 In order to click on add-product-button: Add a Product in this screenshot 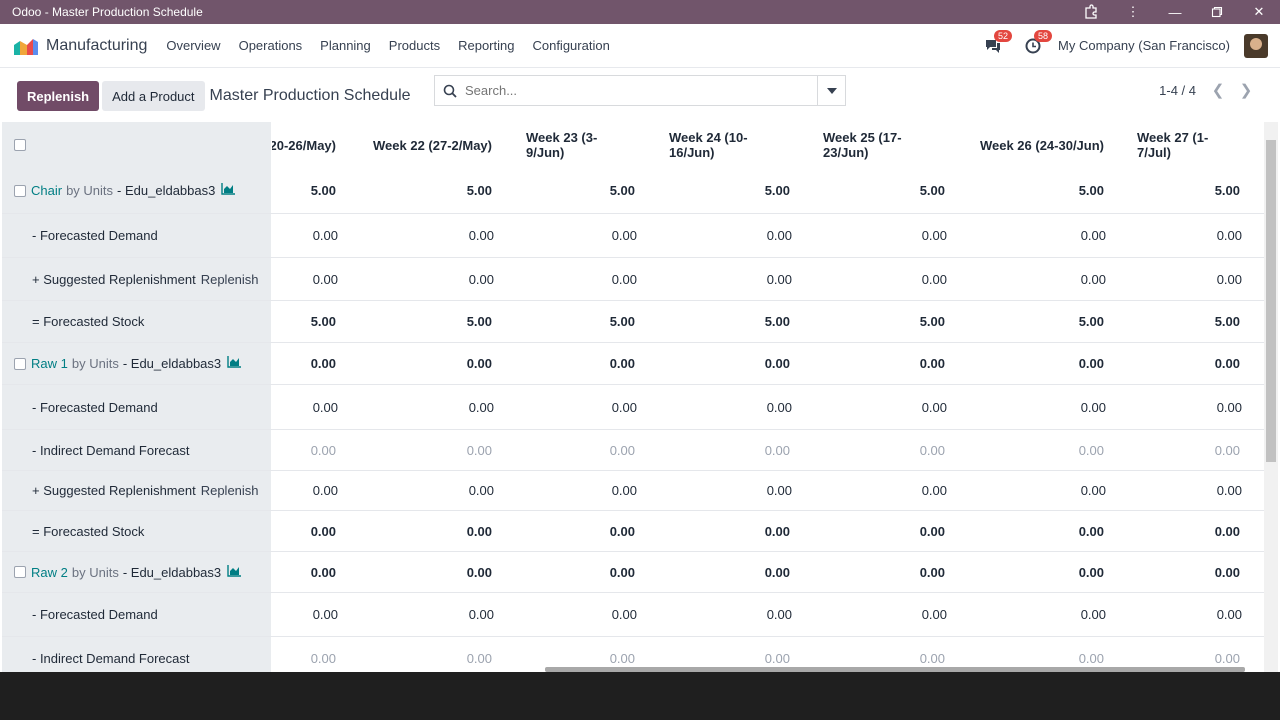, I will do `click(153, 96)`.